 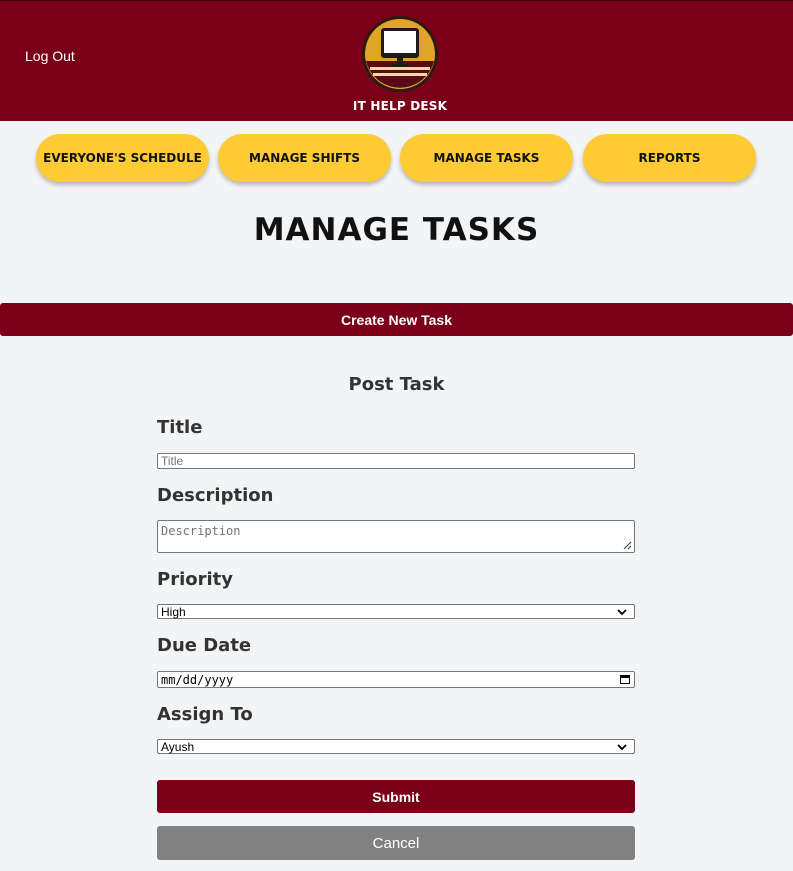 What do you see at coordinates (204, 645) in the screenshot?
I see `due-date-label: Due Date` at bounding box center [204, 645].